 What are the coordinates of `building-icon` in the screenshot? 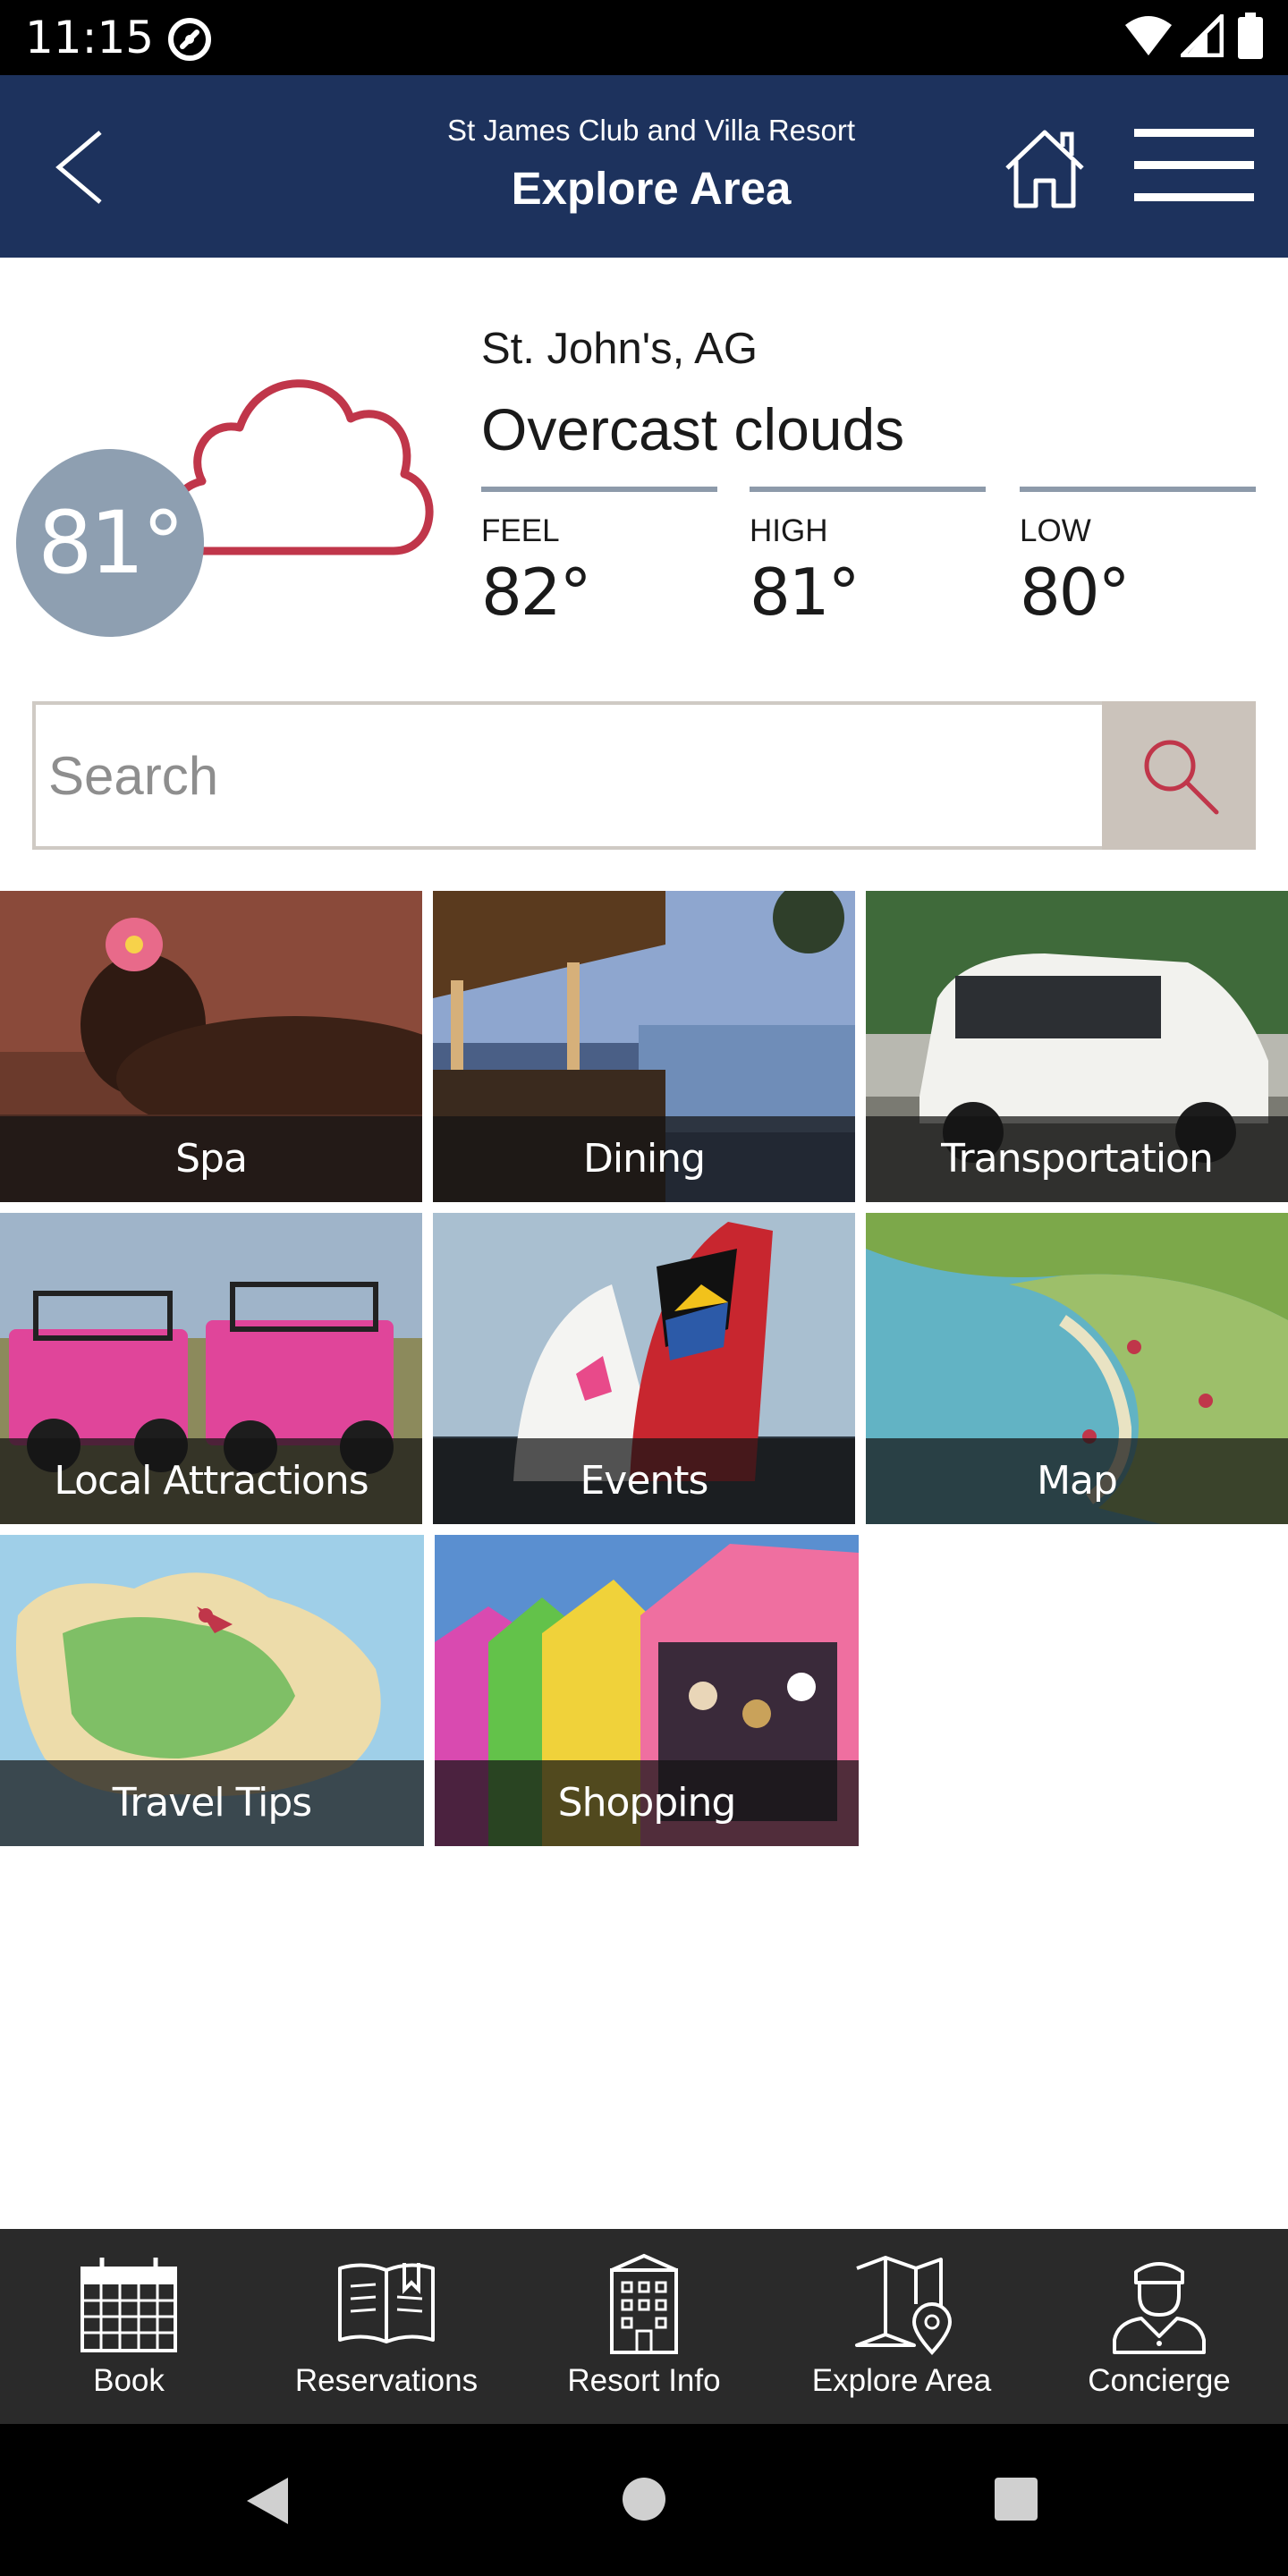 It's located at (644, 2303).